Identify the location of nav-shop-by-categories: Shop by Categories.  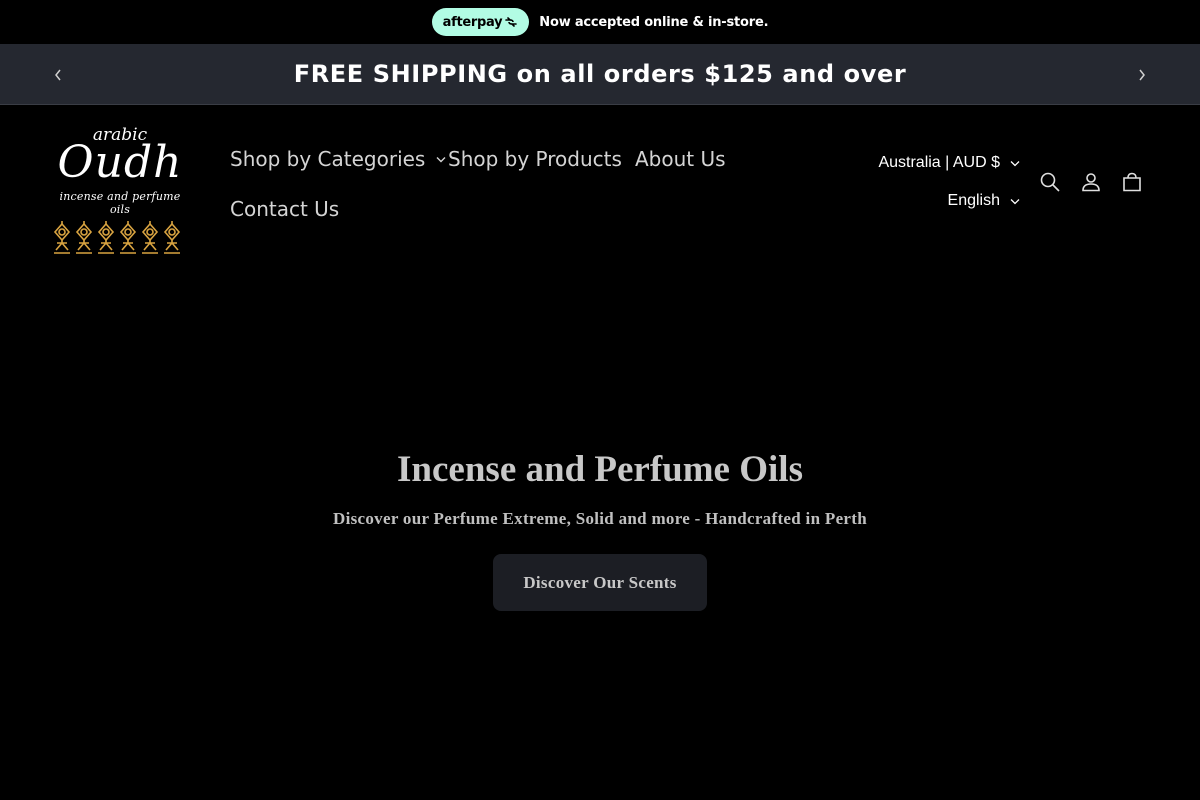
(338, 159).